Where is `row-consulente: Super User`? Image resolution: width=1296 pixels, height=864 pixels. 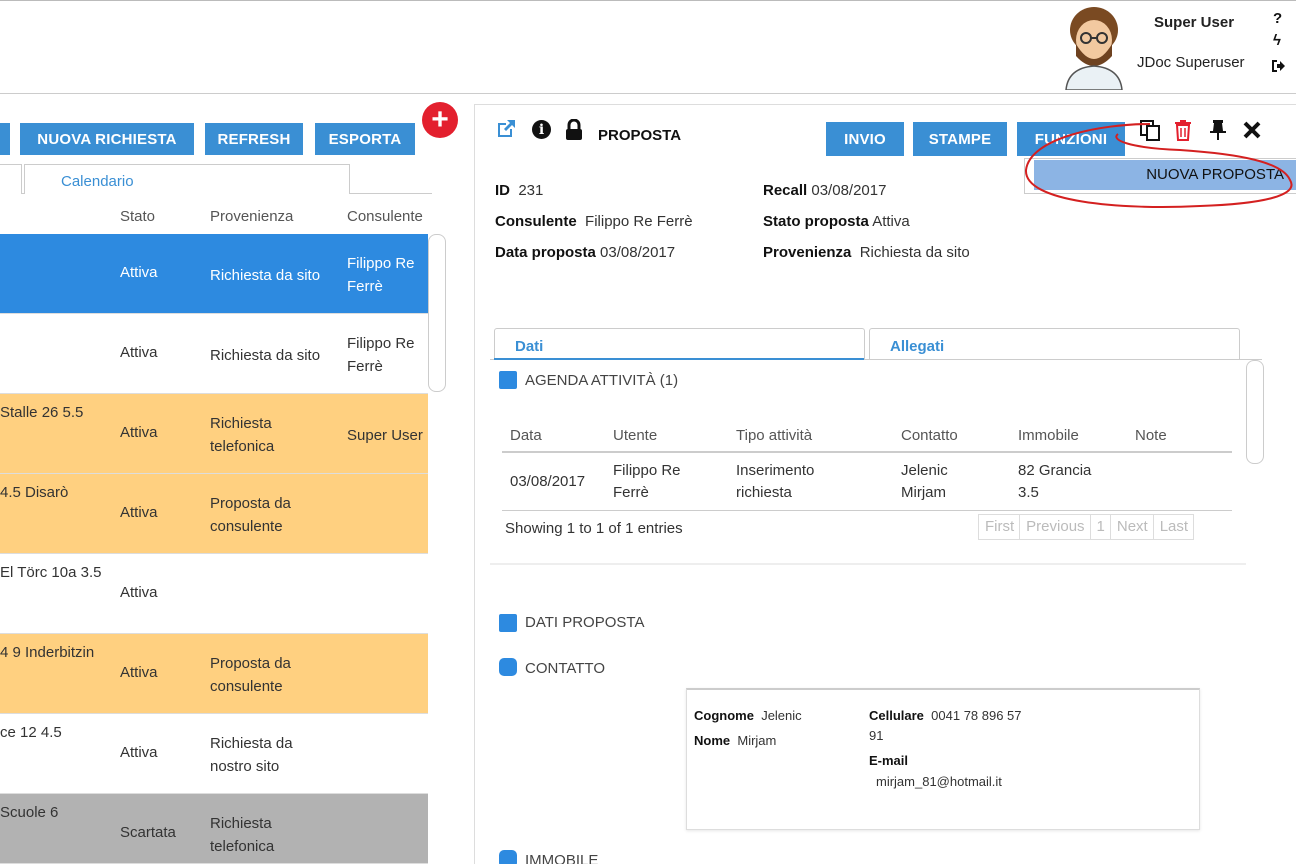 row-consulente: Super User is located at coordinates (385, 435).